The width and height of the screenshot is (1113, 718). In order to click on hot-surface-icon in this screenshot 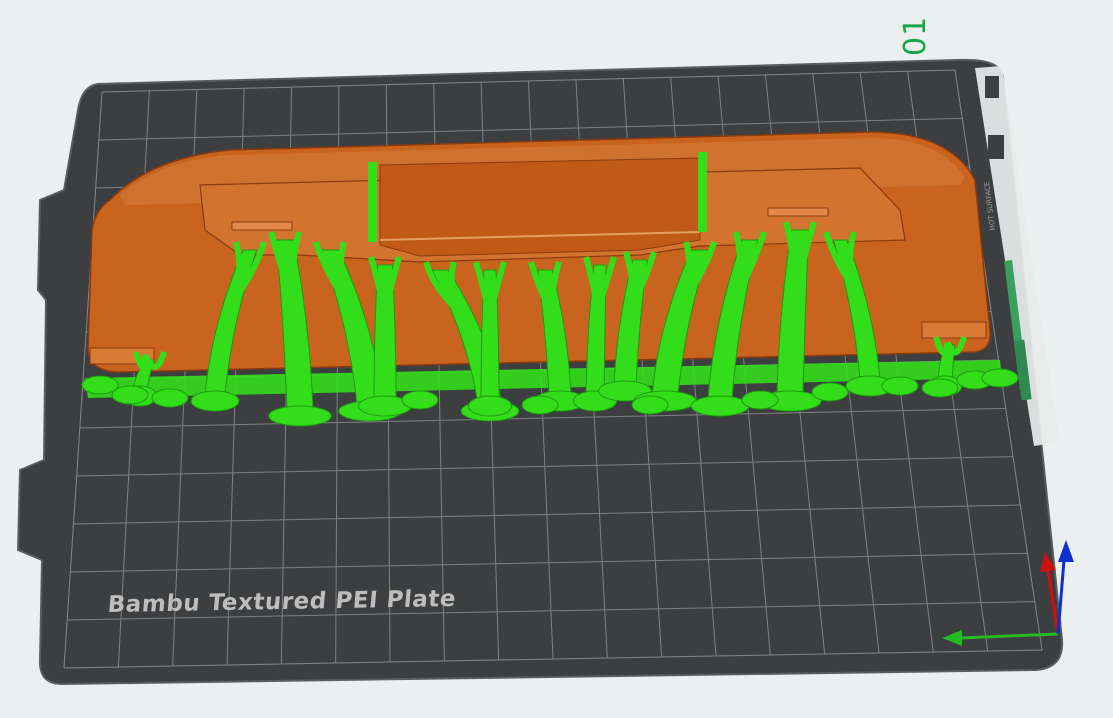, I will do `click(992, 87)`.